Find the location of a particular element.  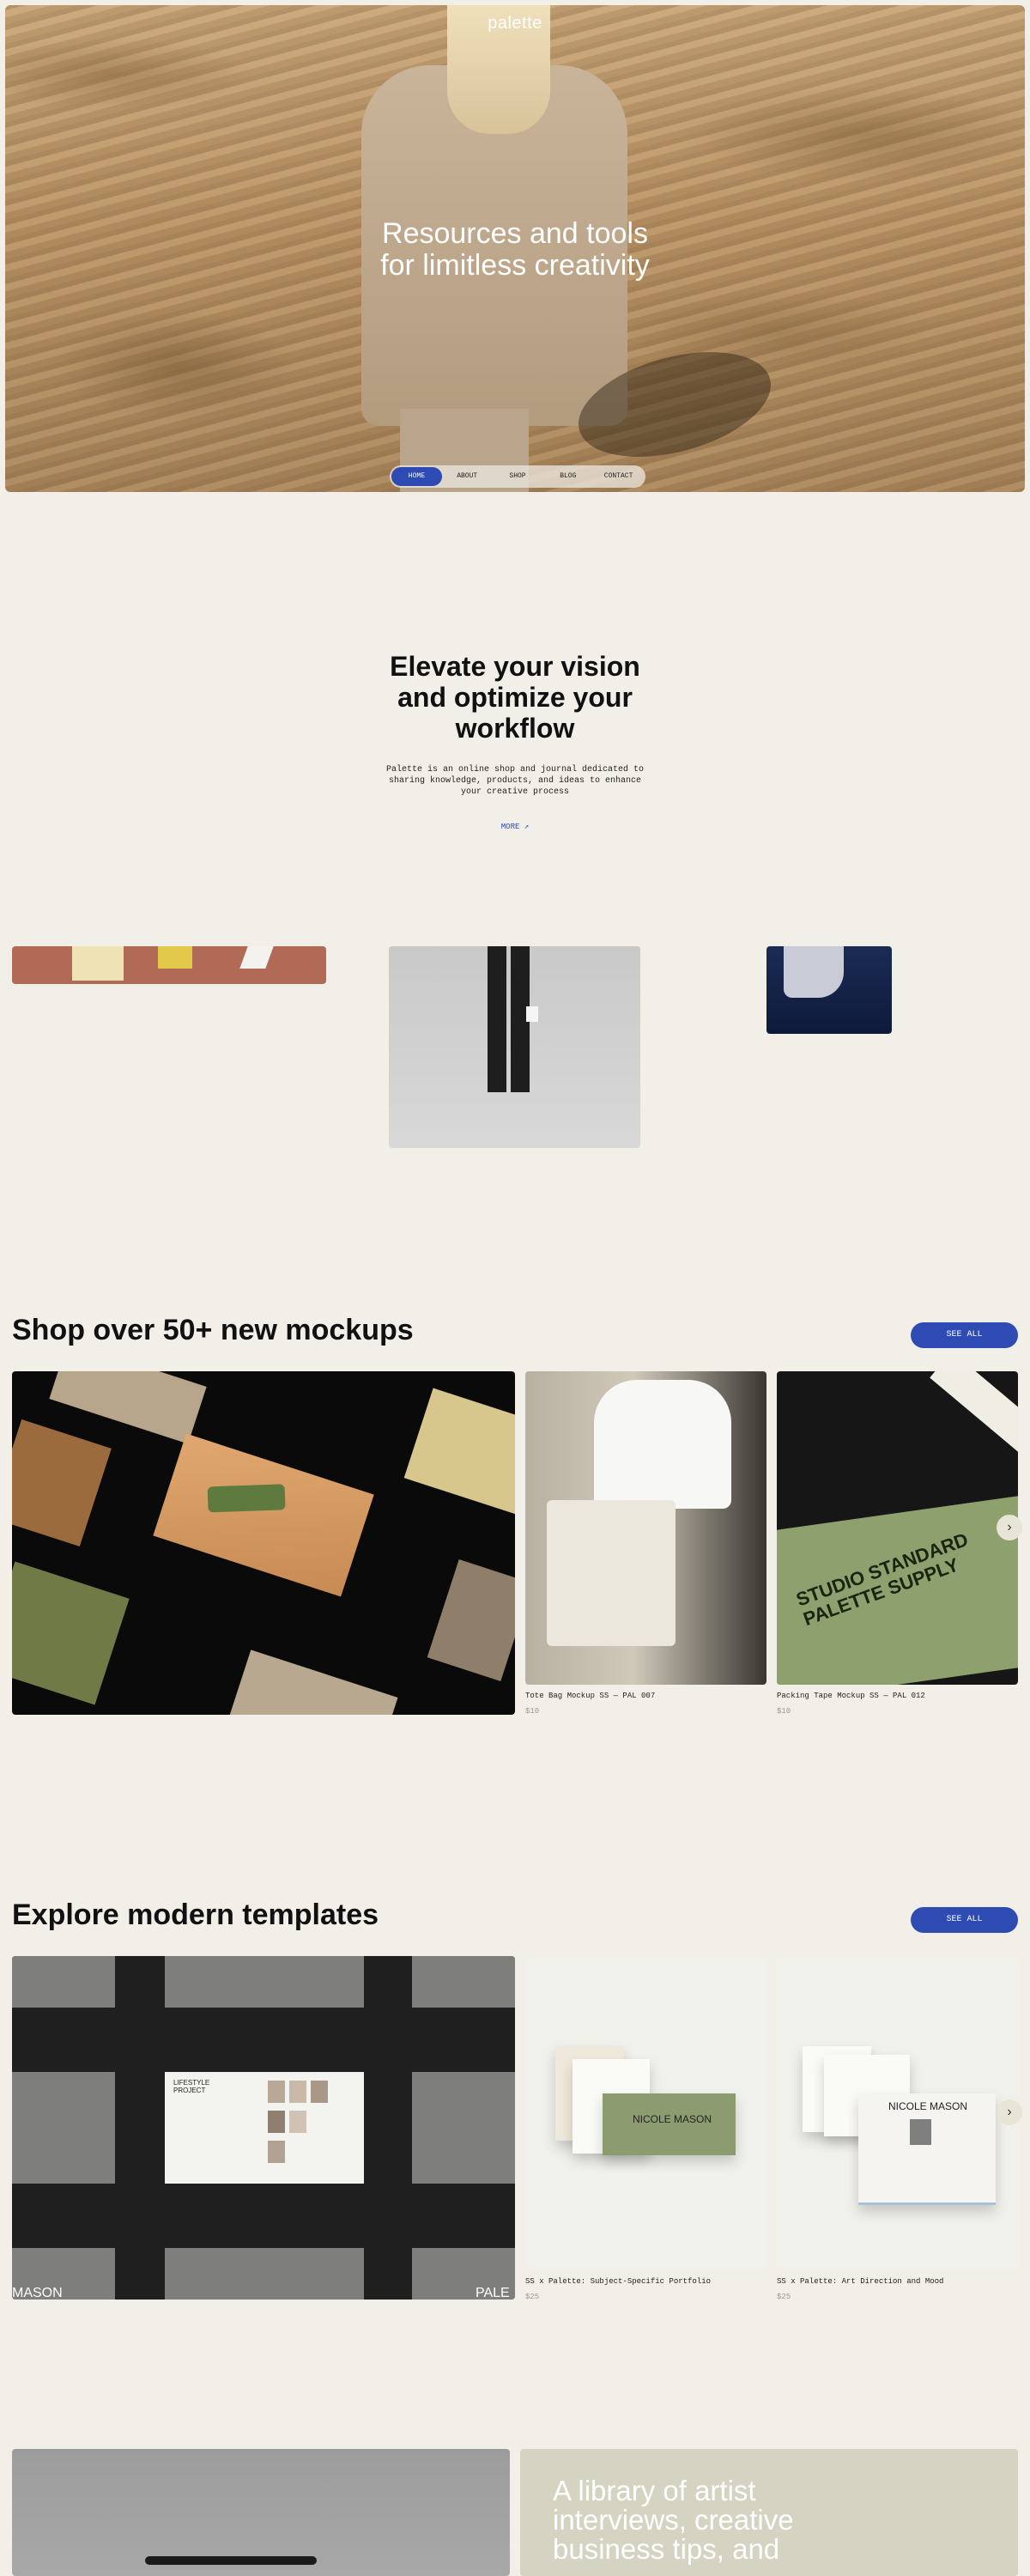

mockups-title: Shop over 50+ new mockups is located at coordinates (213, 1330).